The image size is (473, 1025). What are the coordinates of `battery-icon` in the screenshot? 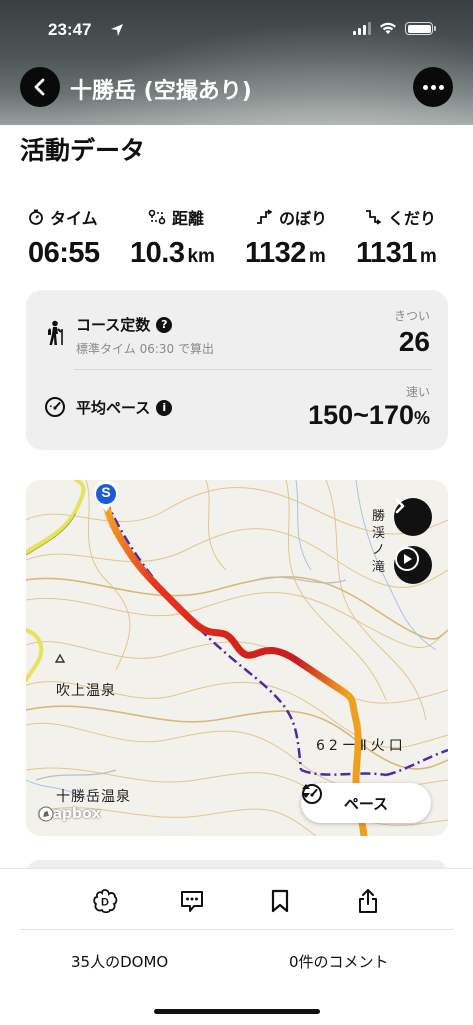 It's located at (420, 28).